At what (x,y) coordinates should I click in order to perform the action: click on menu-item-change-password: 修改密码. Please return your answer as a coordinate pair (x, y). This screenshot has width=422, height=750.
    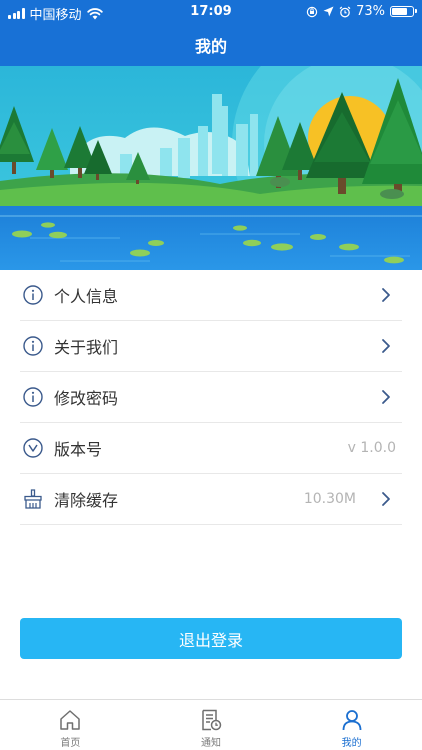
    Looking at the image, I should click on (211, 397).